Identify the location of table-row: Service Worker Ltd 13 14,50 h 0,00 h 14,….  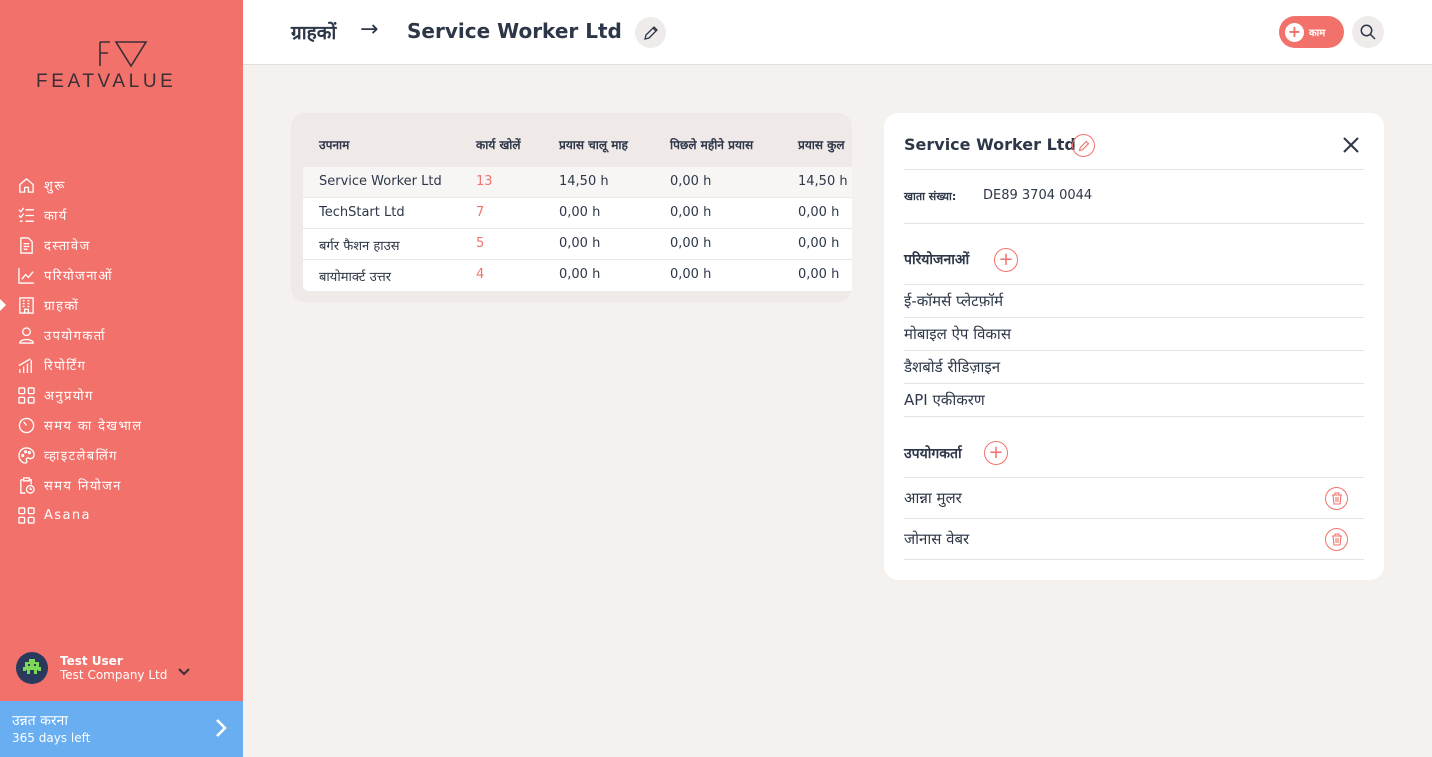
(577, 182).